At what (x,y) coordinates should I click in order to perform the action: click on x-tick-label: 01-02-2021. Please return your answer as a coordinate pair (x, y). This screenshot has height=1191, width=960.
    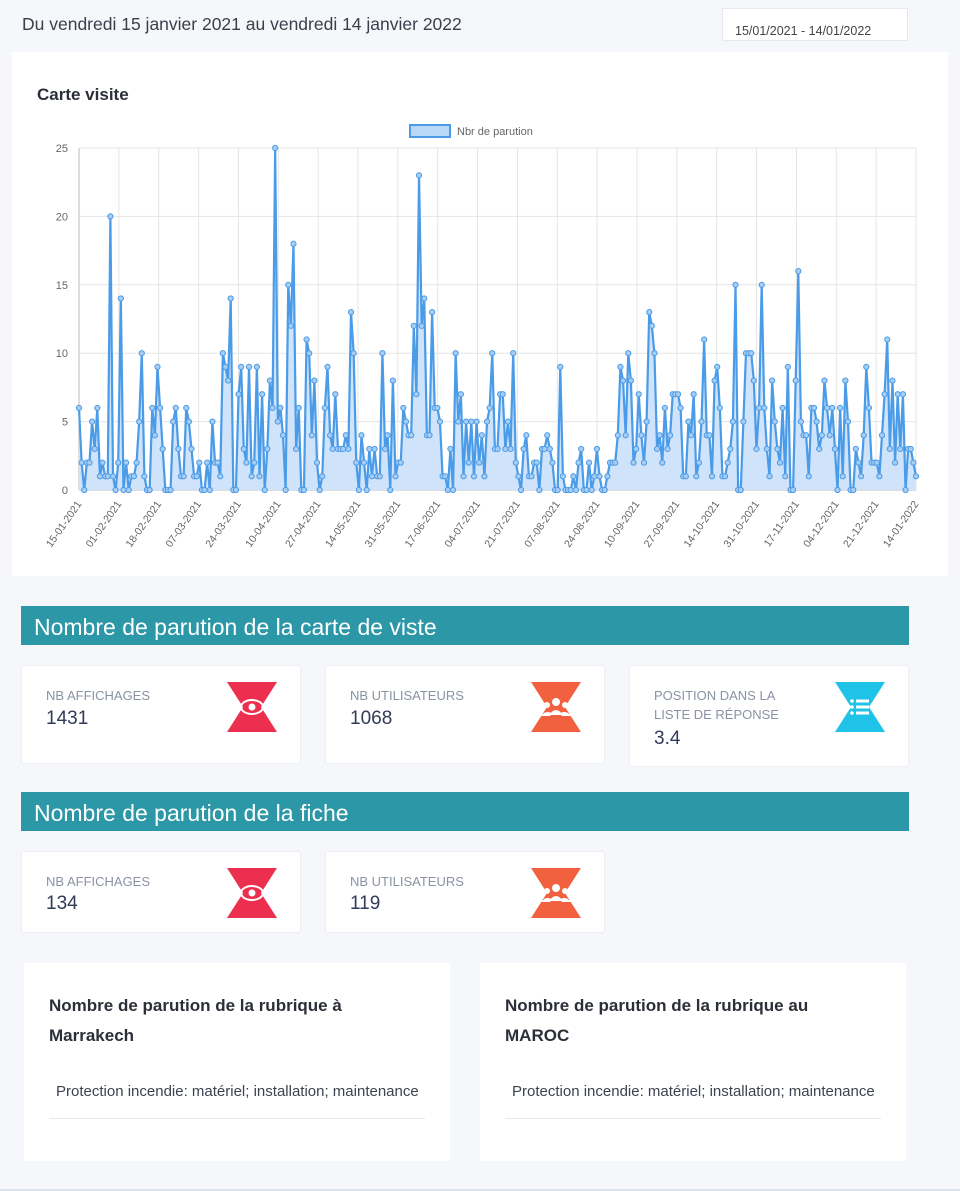
    Looking at the image, I should click on (104, 524).